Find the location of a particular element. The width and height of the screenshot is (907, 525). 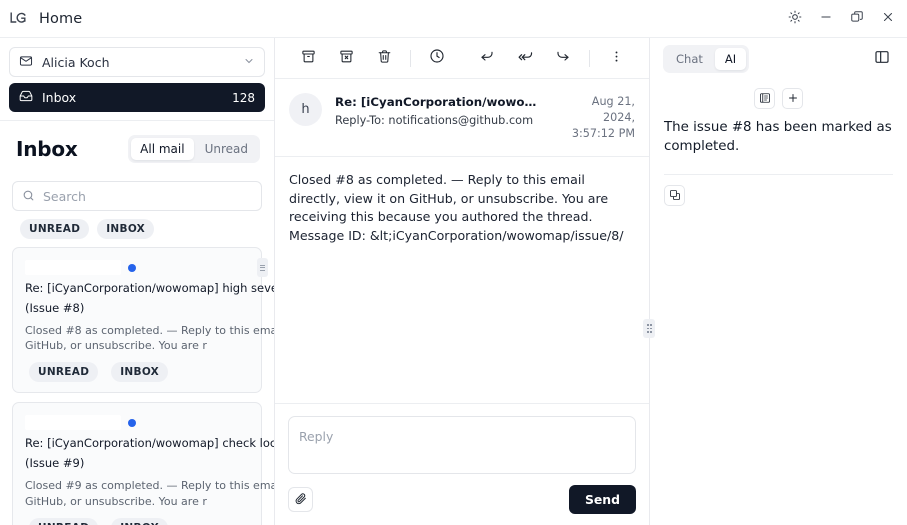

search-box is located at coordinates (137, 196).